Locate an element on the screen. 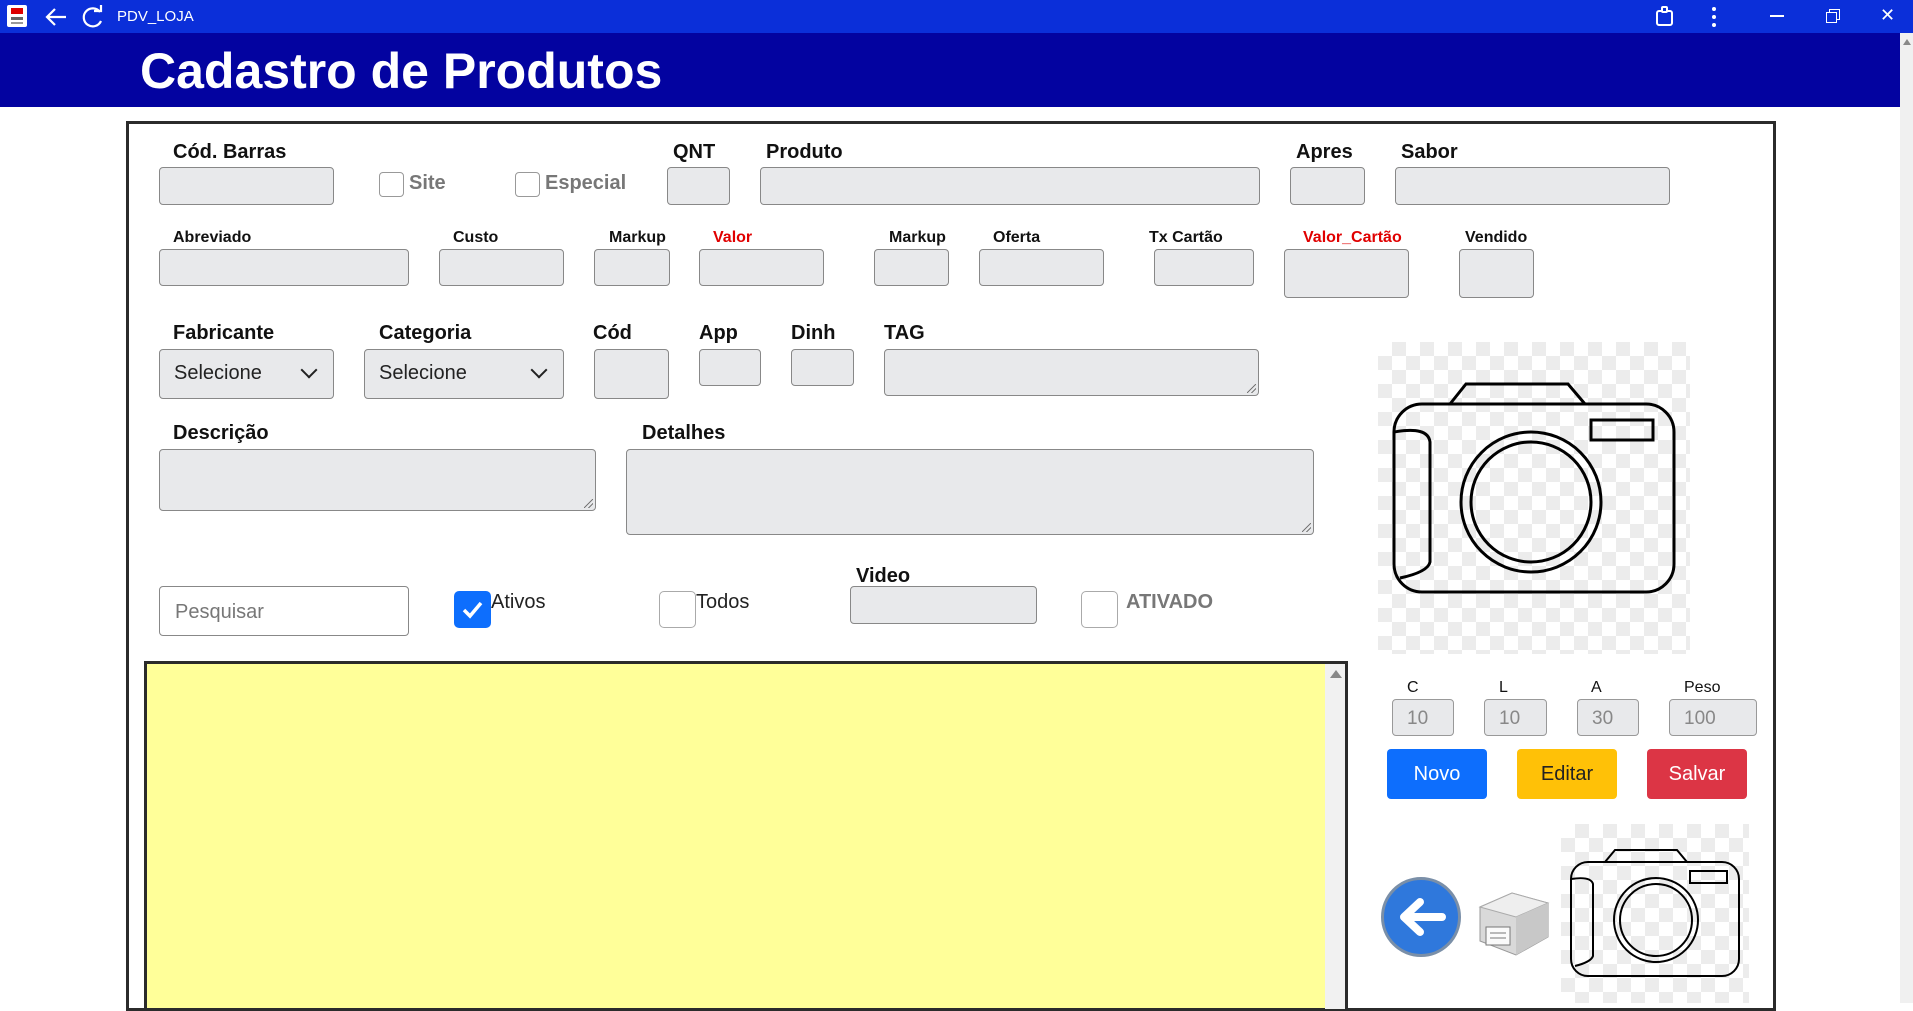 The image size is (1913, 1011). abreviado-input is located at coordinates (284, 267).